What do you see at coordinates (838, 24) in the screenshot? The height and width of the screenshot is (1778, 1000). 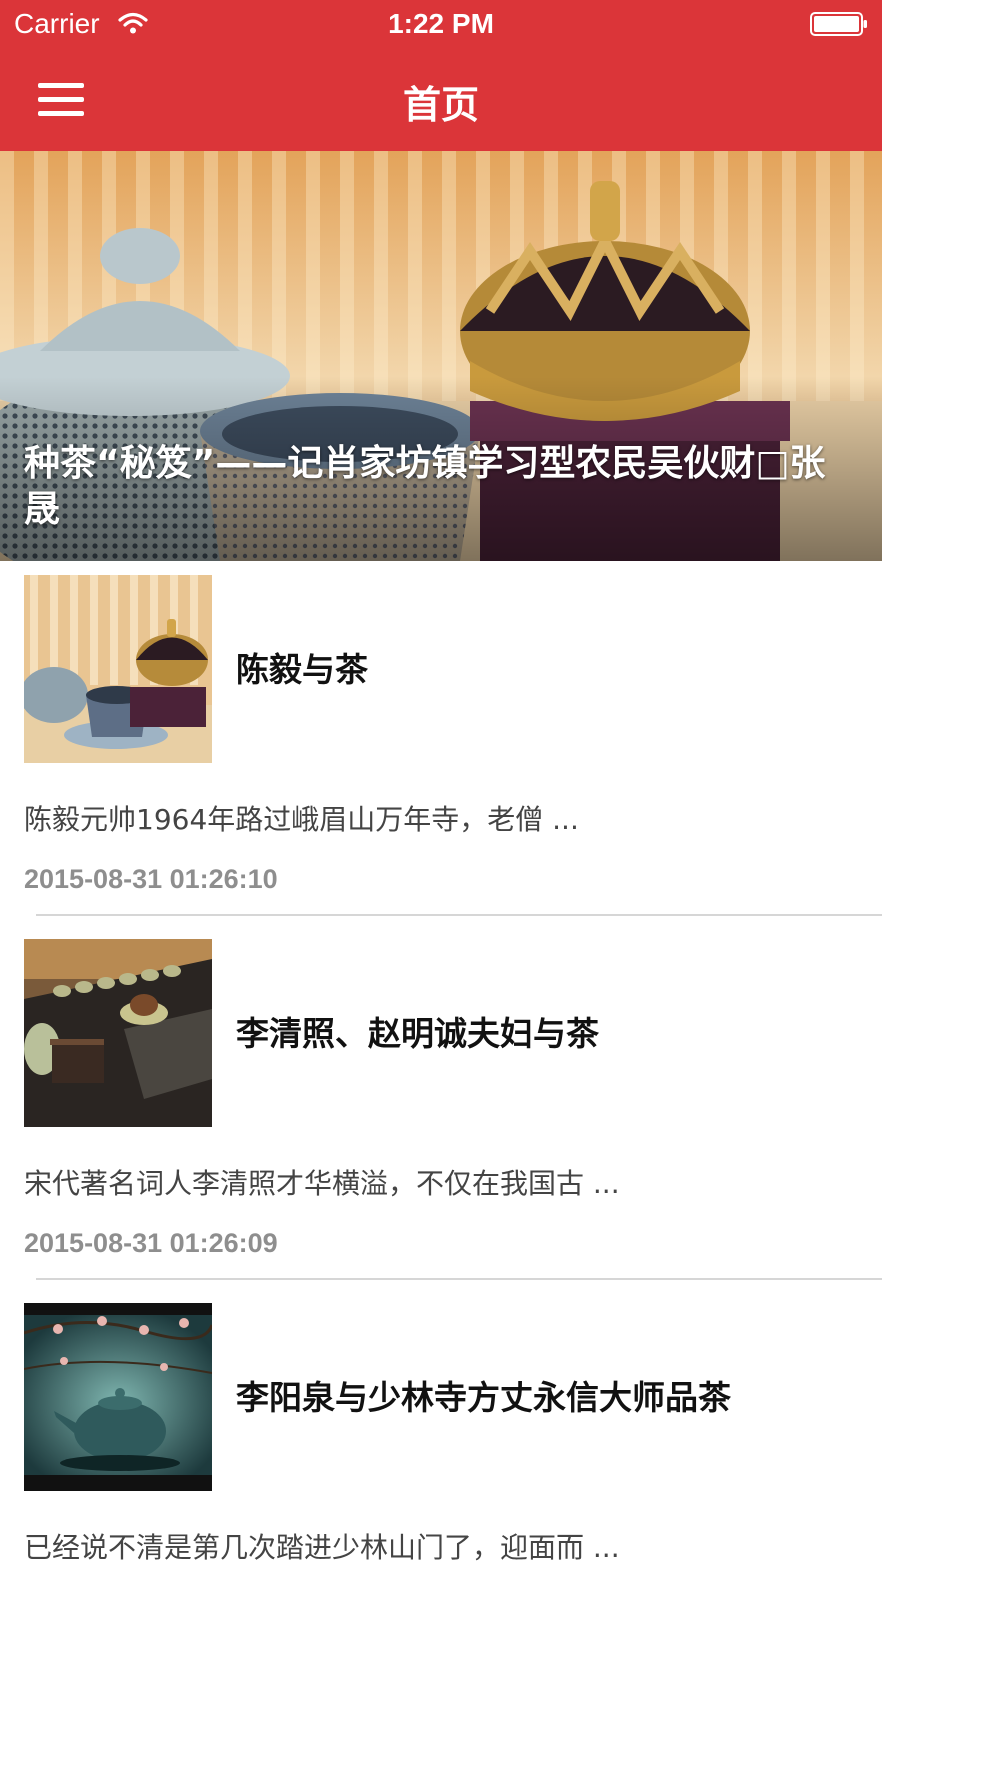 I see `battery-icon` at bounding box center [838, 24].